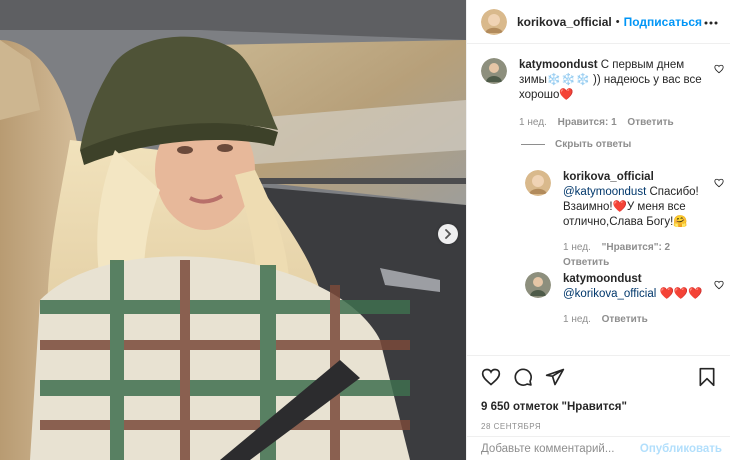 This screenshot has height=460, width=730. What do you see at coordinates (533, 144) in the screenshot?
I see `hide-replies-divider` at bounding box center [533, 144].